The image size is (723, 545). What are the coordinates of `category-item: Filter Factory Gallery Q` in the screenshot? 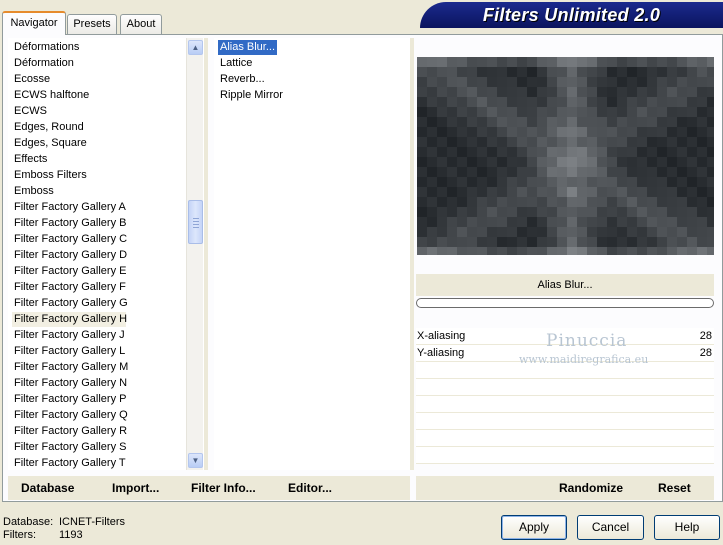 It's located at (71, 415).